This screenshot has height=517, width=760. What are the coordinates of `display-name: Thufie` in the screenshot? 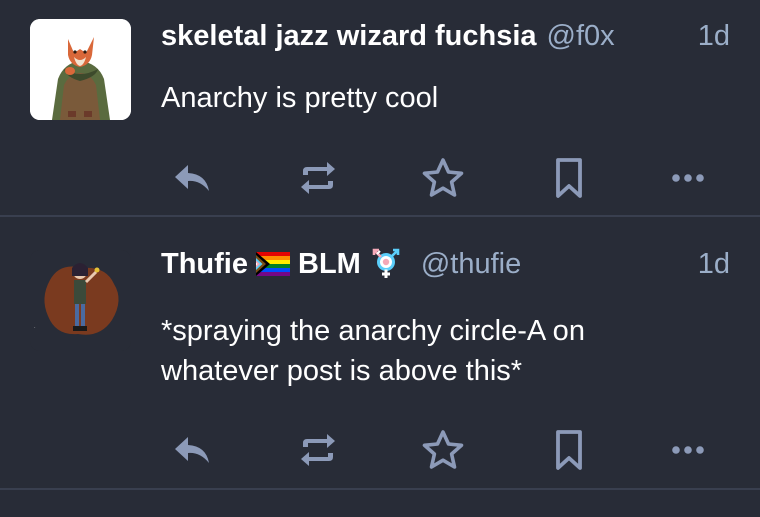 It's located at (204, 264).